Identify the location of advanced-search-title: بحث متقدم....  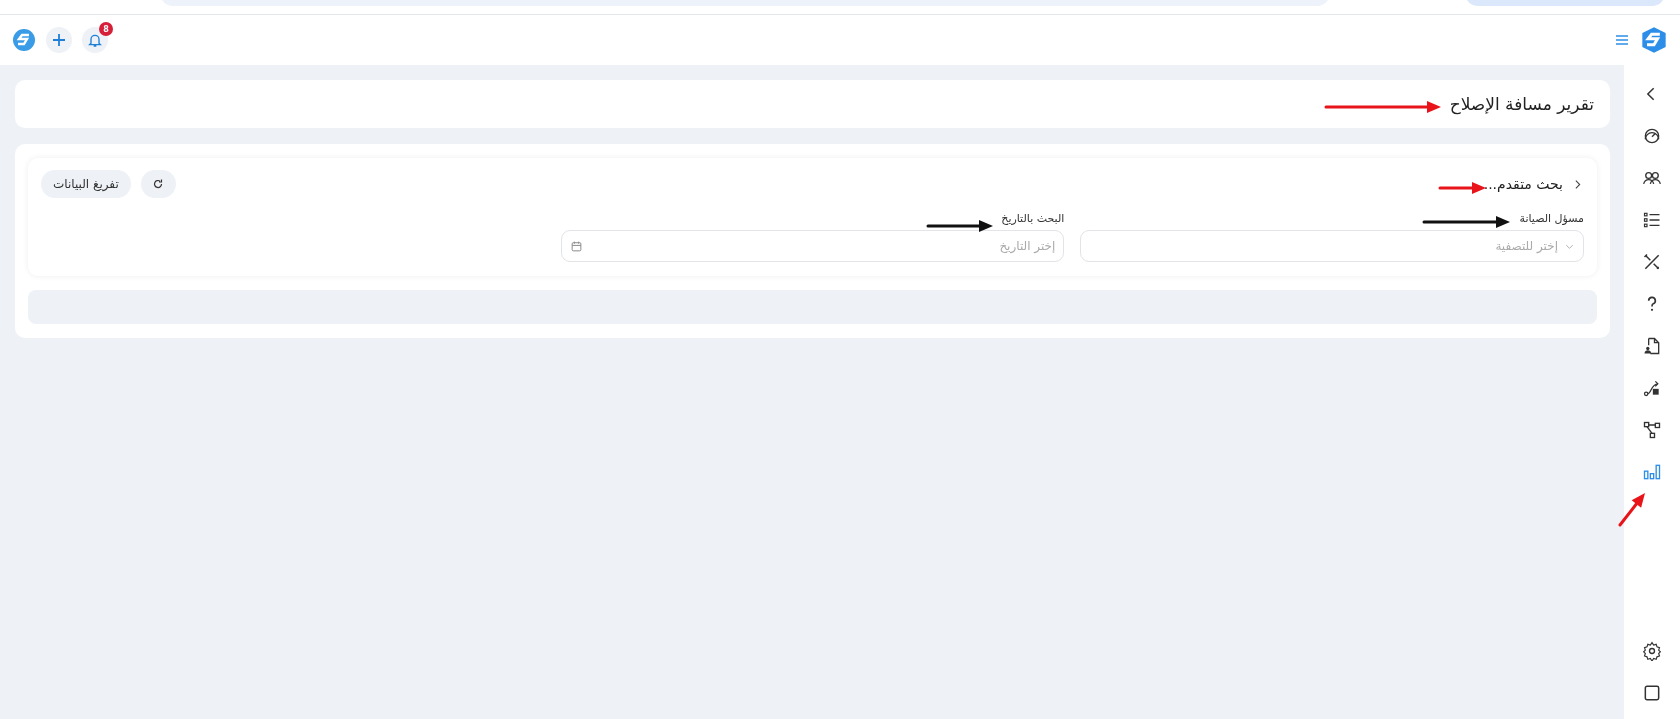
(1523, 184).